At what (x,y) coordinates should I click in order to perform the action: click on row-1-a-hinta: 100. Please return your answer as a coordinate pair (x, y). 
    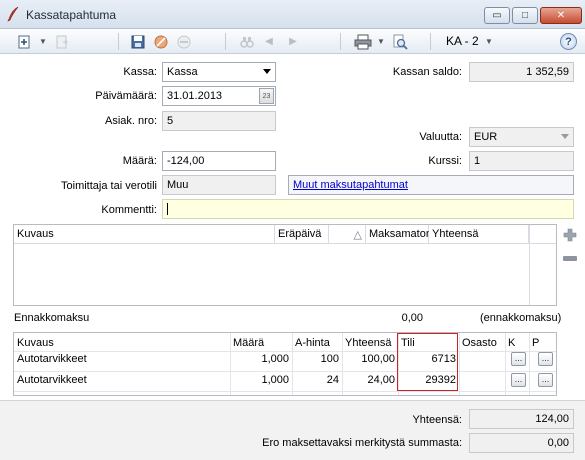
    Looking at the image, I should click on (317, 359).